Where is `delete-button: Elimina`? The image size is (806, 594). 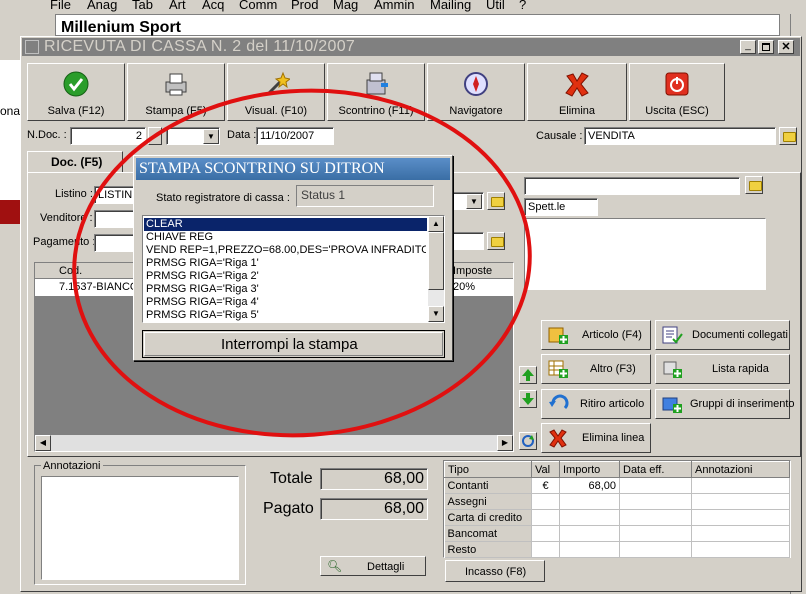
delete-button: Elimina is located at coordinates (577, 92).